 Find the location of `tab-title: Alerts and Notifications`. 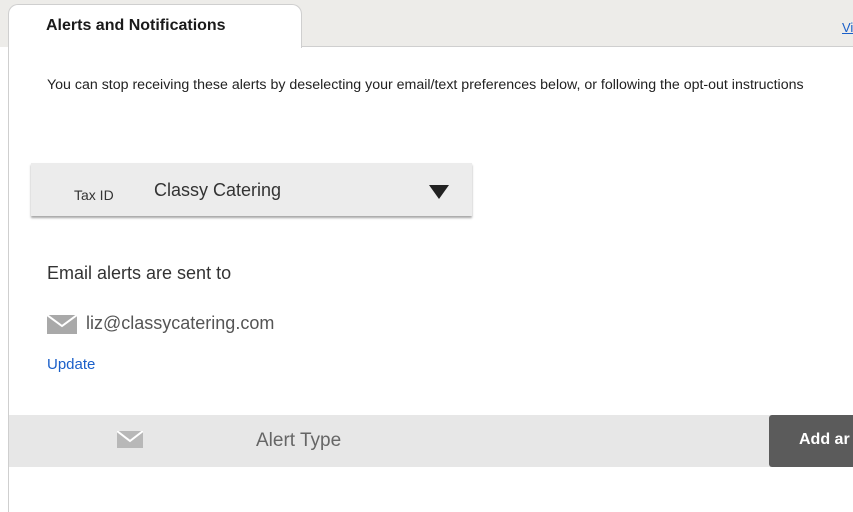

tab-title: Alerts and Notifications is located at coordinates (136, 25).